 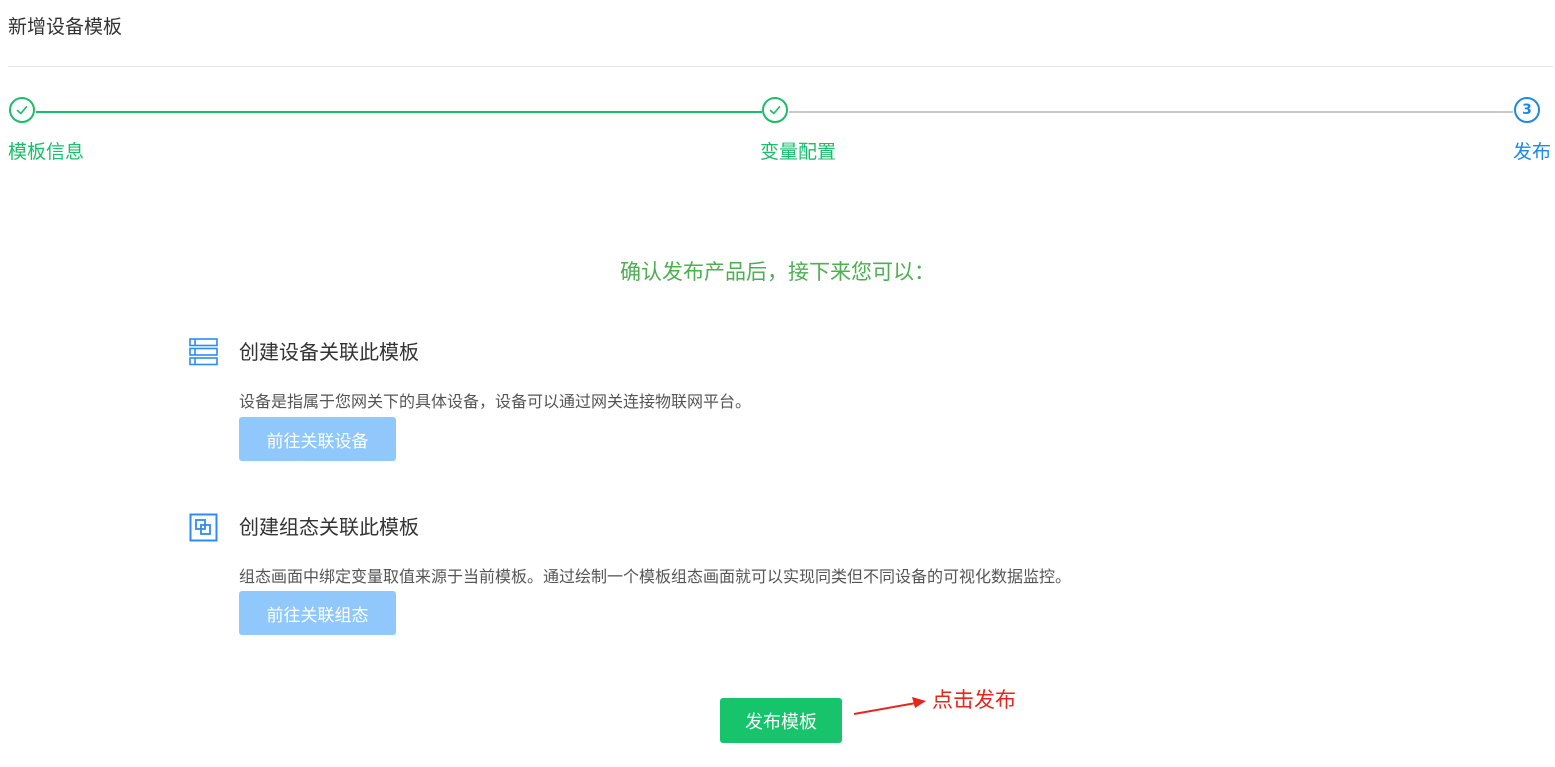 I want to click on layers-icon, so click(x=203, y=527).